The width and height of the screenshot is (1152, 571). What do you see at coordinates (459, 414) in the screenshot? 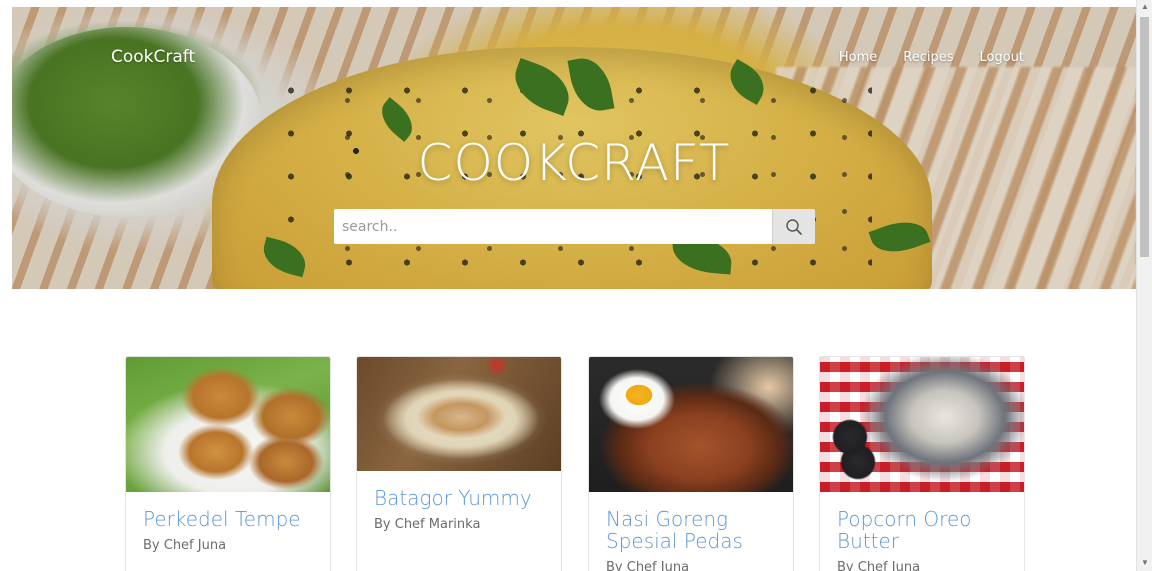
I see `batagor-image` at bounding box center [459, 414].